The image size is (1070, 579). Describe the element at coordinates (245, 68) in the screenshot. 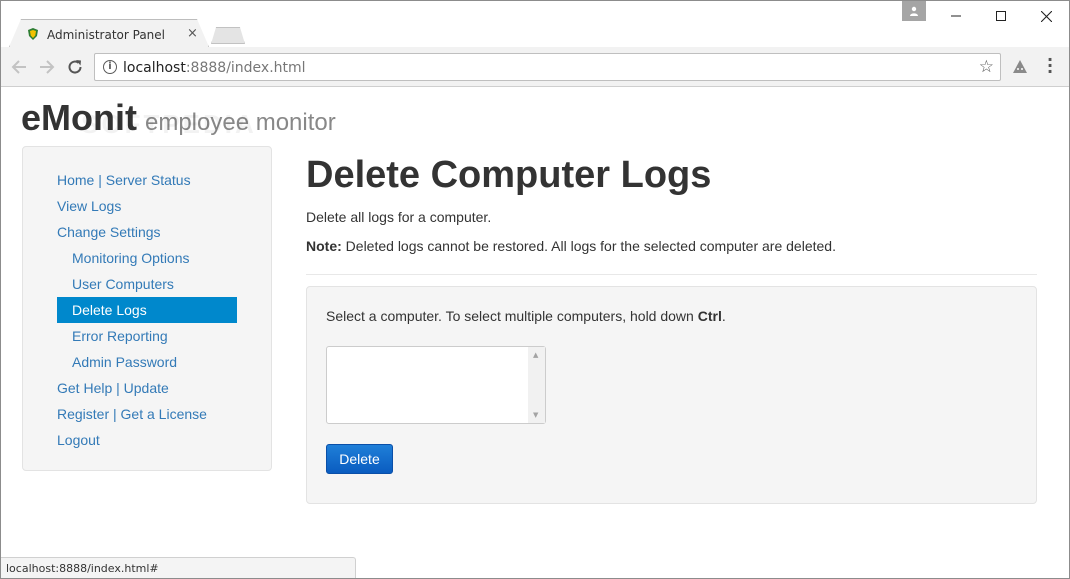

I see `url-path: :8888/index.html` at that location.